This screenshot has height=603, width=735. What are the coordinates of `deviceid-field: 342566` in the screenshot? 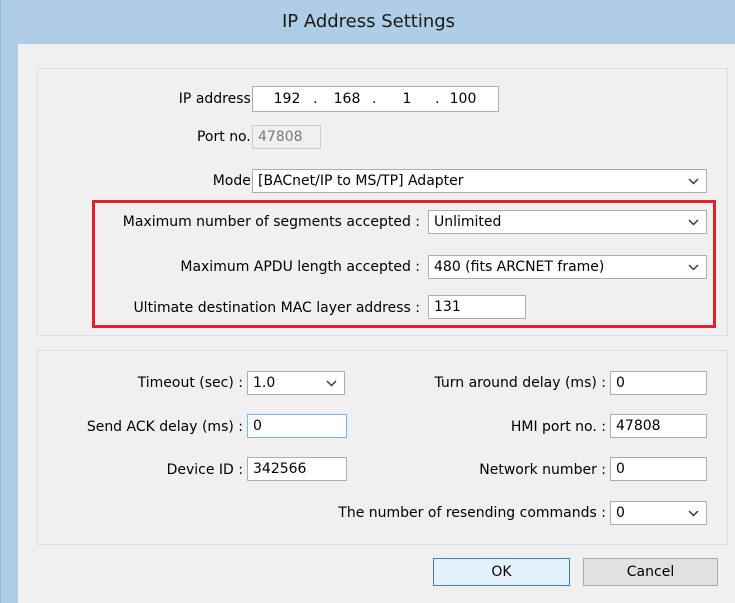 It's located at (297, 469).